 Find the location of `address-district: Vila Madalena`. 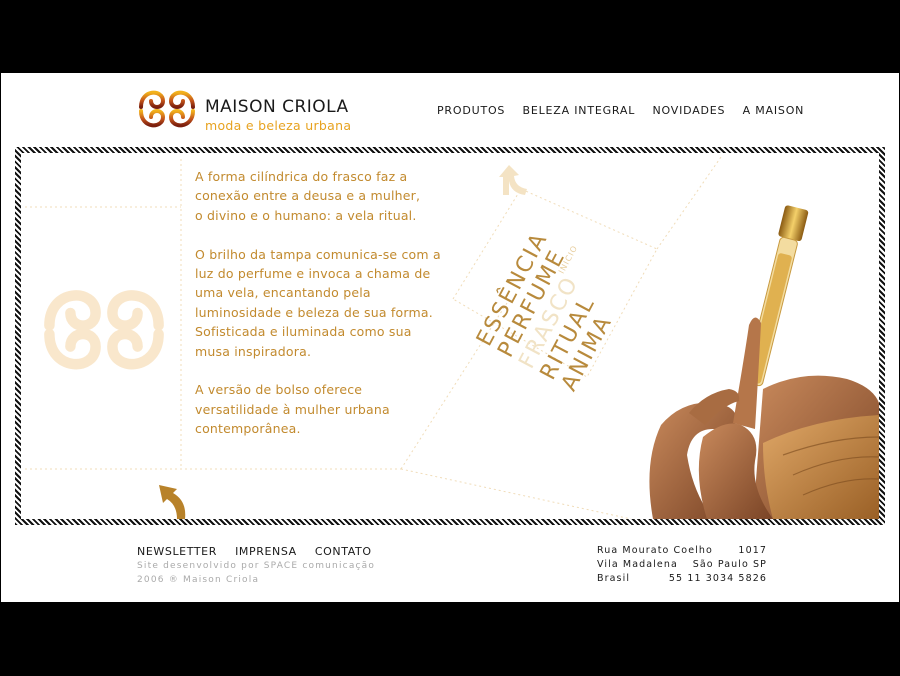

address-district: Vila Madalena is located at coordinates (637, 564).